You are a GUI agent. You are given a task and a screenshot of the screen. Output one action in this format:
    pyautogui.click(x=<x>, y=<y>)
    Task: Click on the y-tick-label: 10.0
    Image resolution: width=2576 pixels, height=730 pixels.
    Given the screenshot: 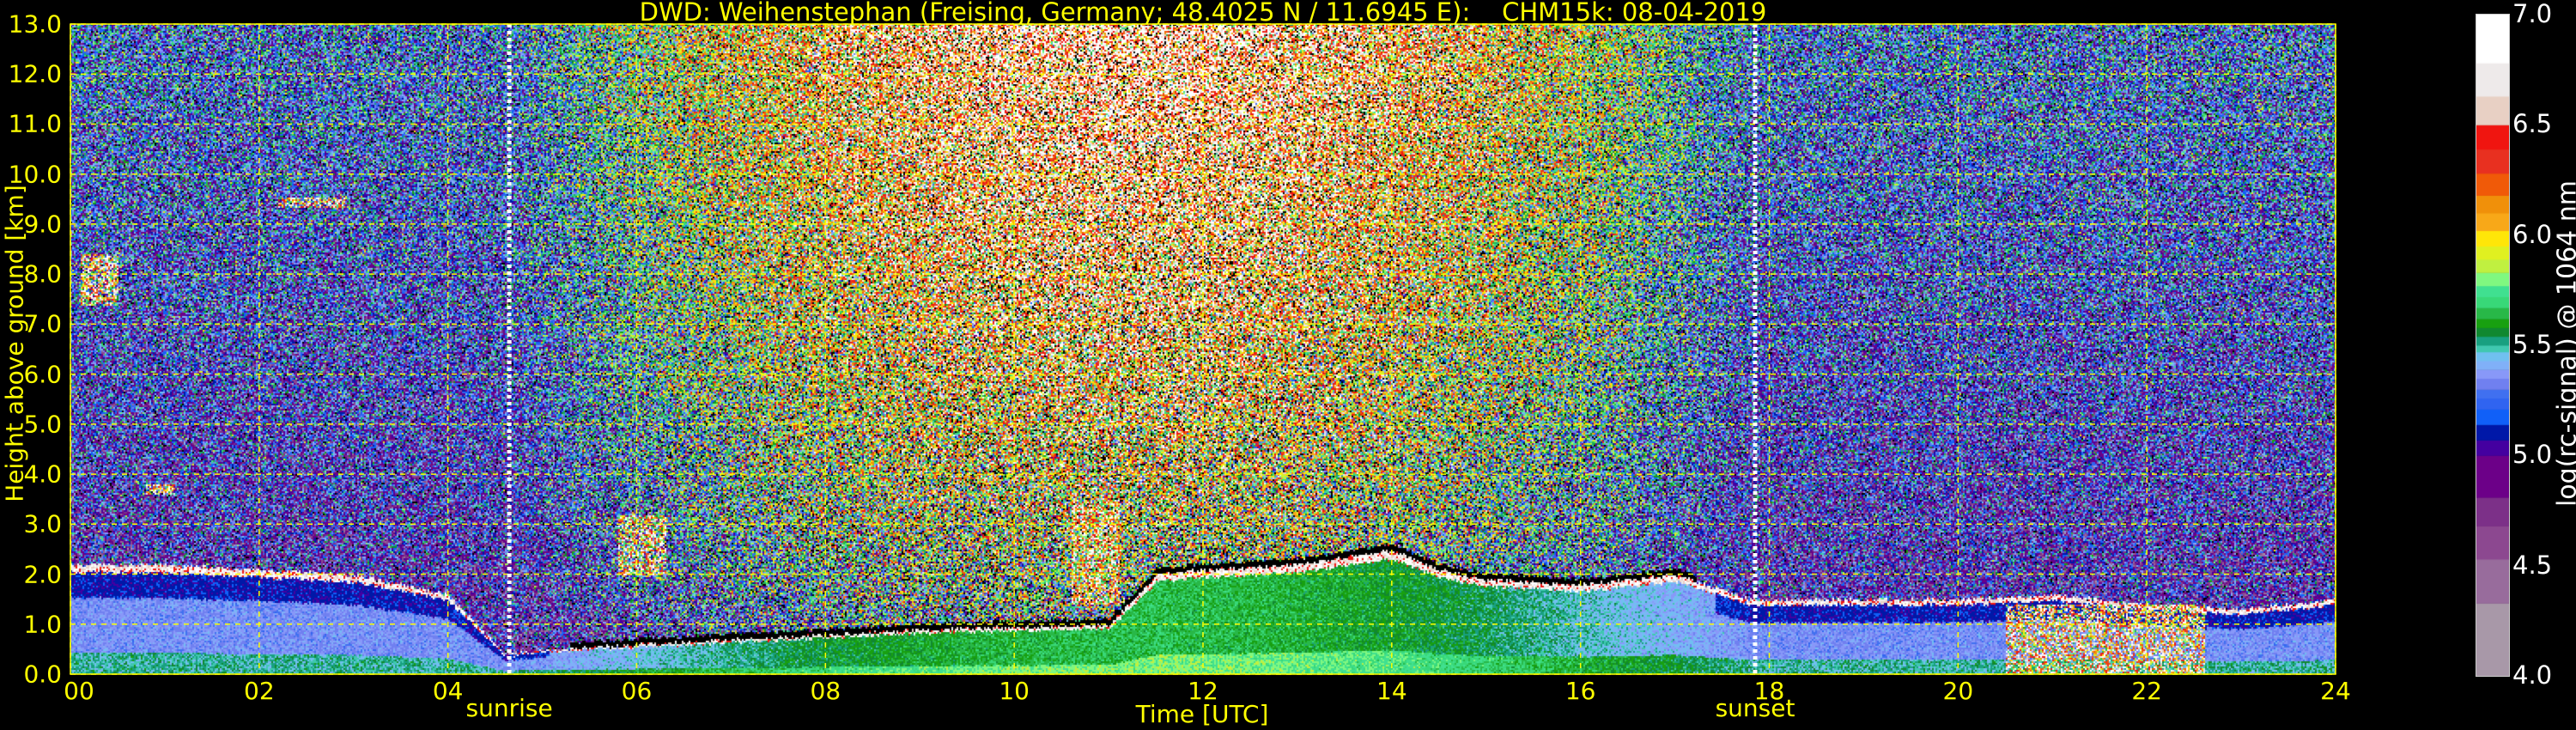 What is the action you would take?
    pyautogui.click(x=35, y=174)
    